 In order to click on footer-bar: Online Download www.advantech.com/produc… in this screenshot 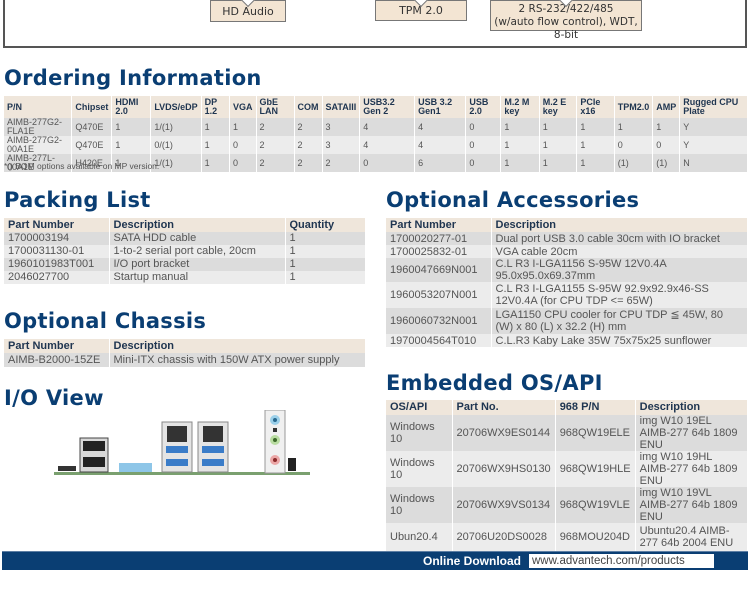, I will do `click(375, 560)`.